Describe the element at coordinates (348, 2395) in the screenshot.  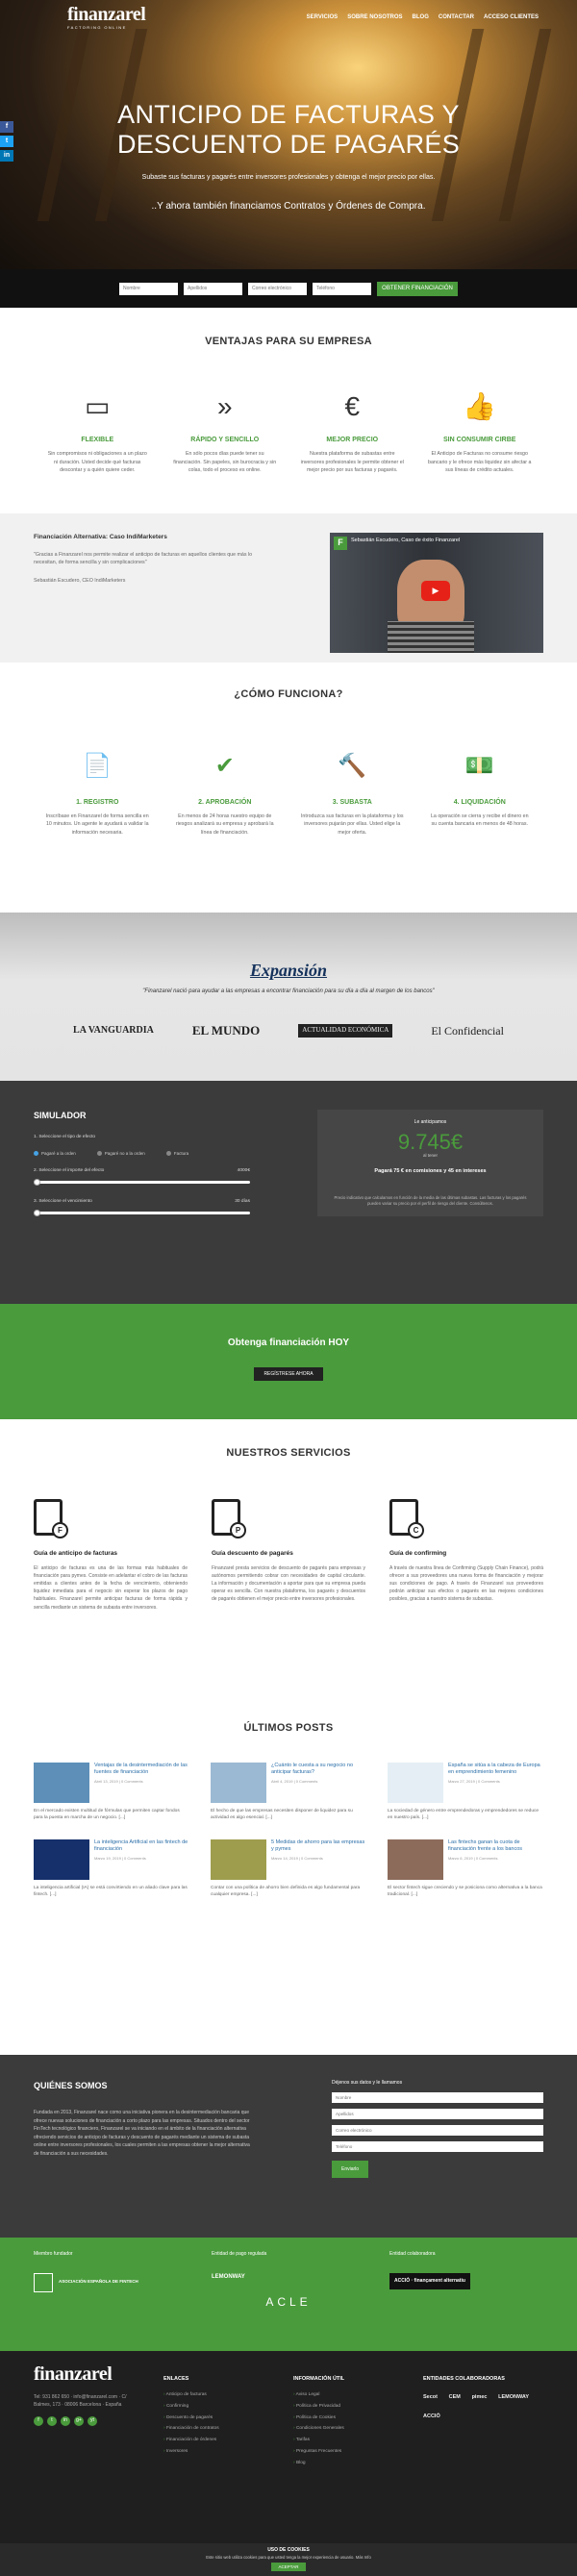
I see `footer-link: Aviso Legal` at that location.